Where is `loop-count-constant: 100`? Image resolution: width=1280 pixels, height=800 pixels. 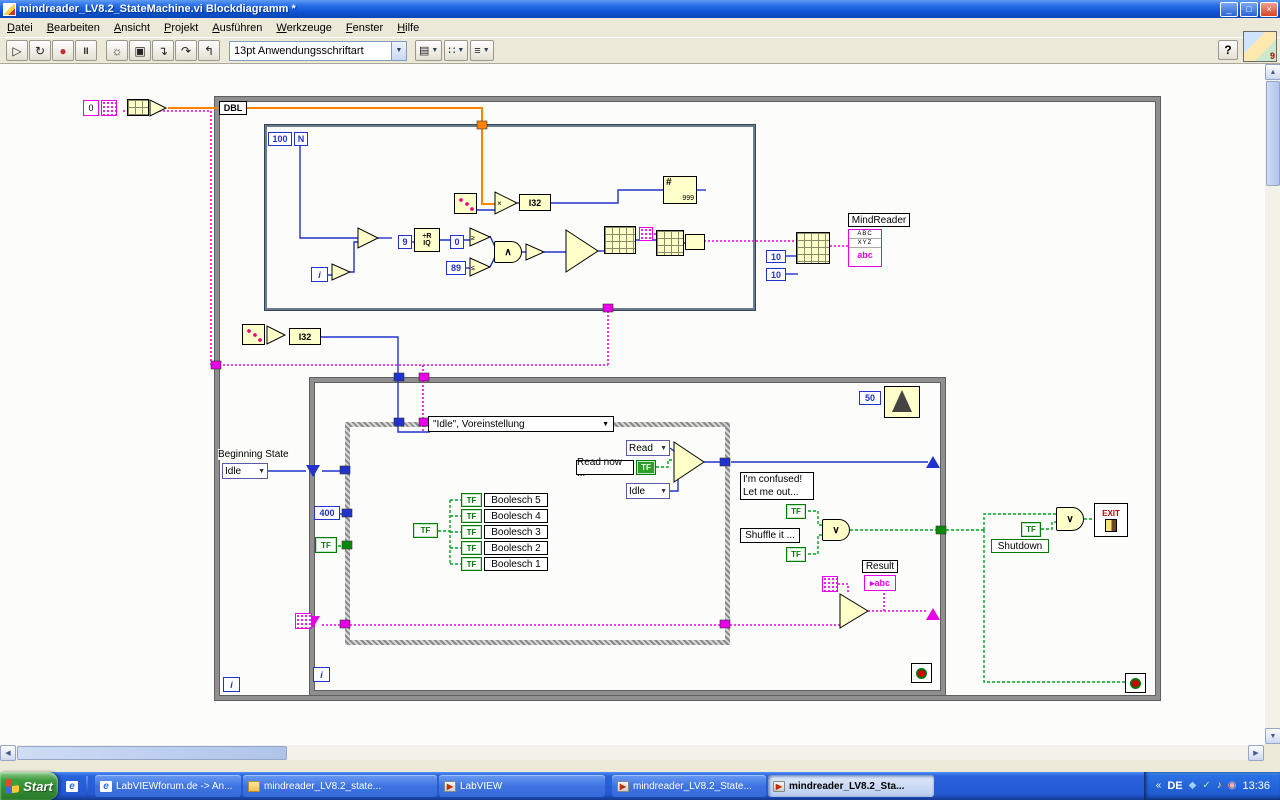 loop-count-constant: 100 is located at coordinates (280, 139).